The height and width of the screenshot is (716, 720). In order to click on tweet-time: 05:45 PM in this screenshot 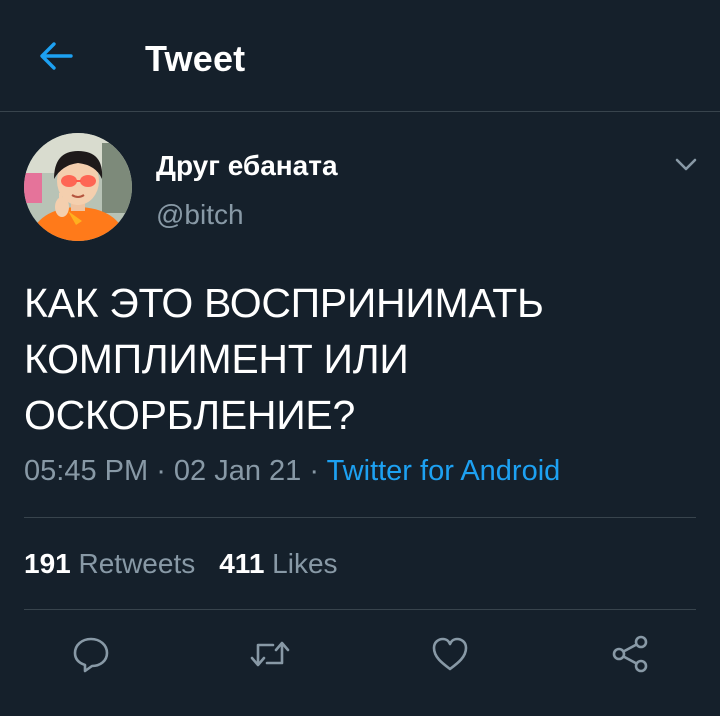, I will do `click(86, 471)`.